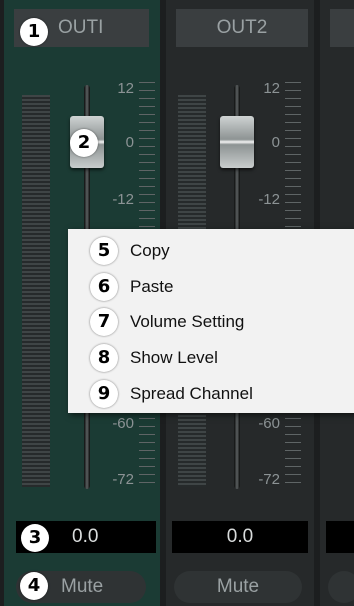 The height and width of the screenshot is (606, 354). What do you see at coordinates (341, 587) in the screenshot?
I see `mute-button` at bounding box center [341, 587].